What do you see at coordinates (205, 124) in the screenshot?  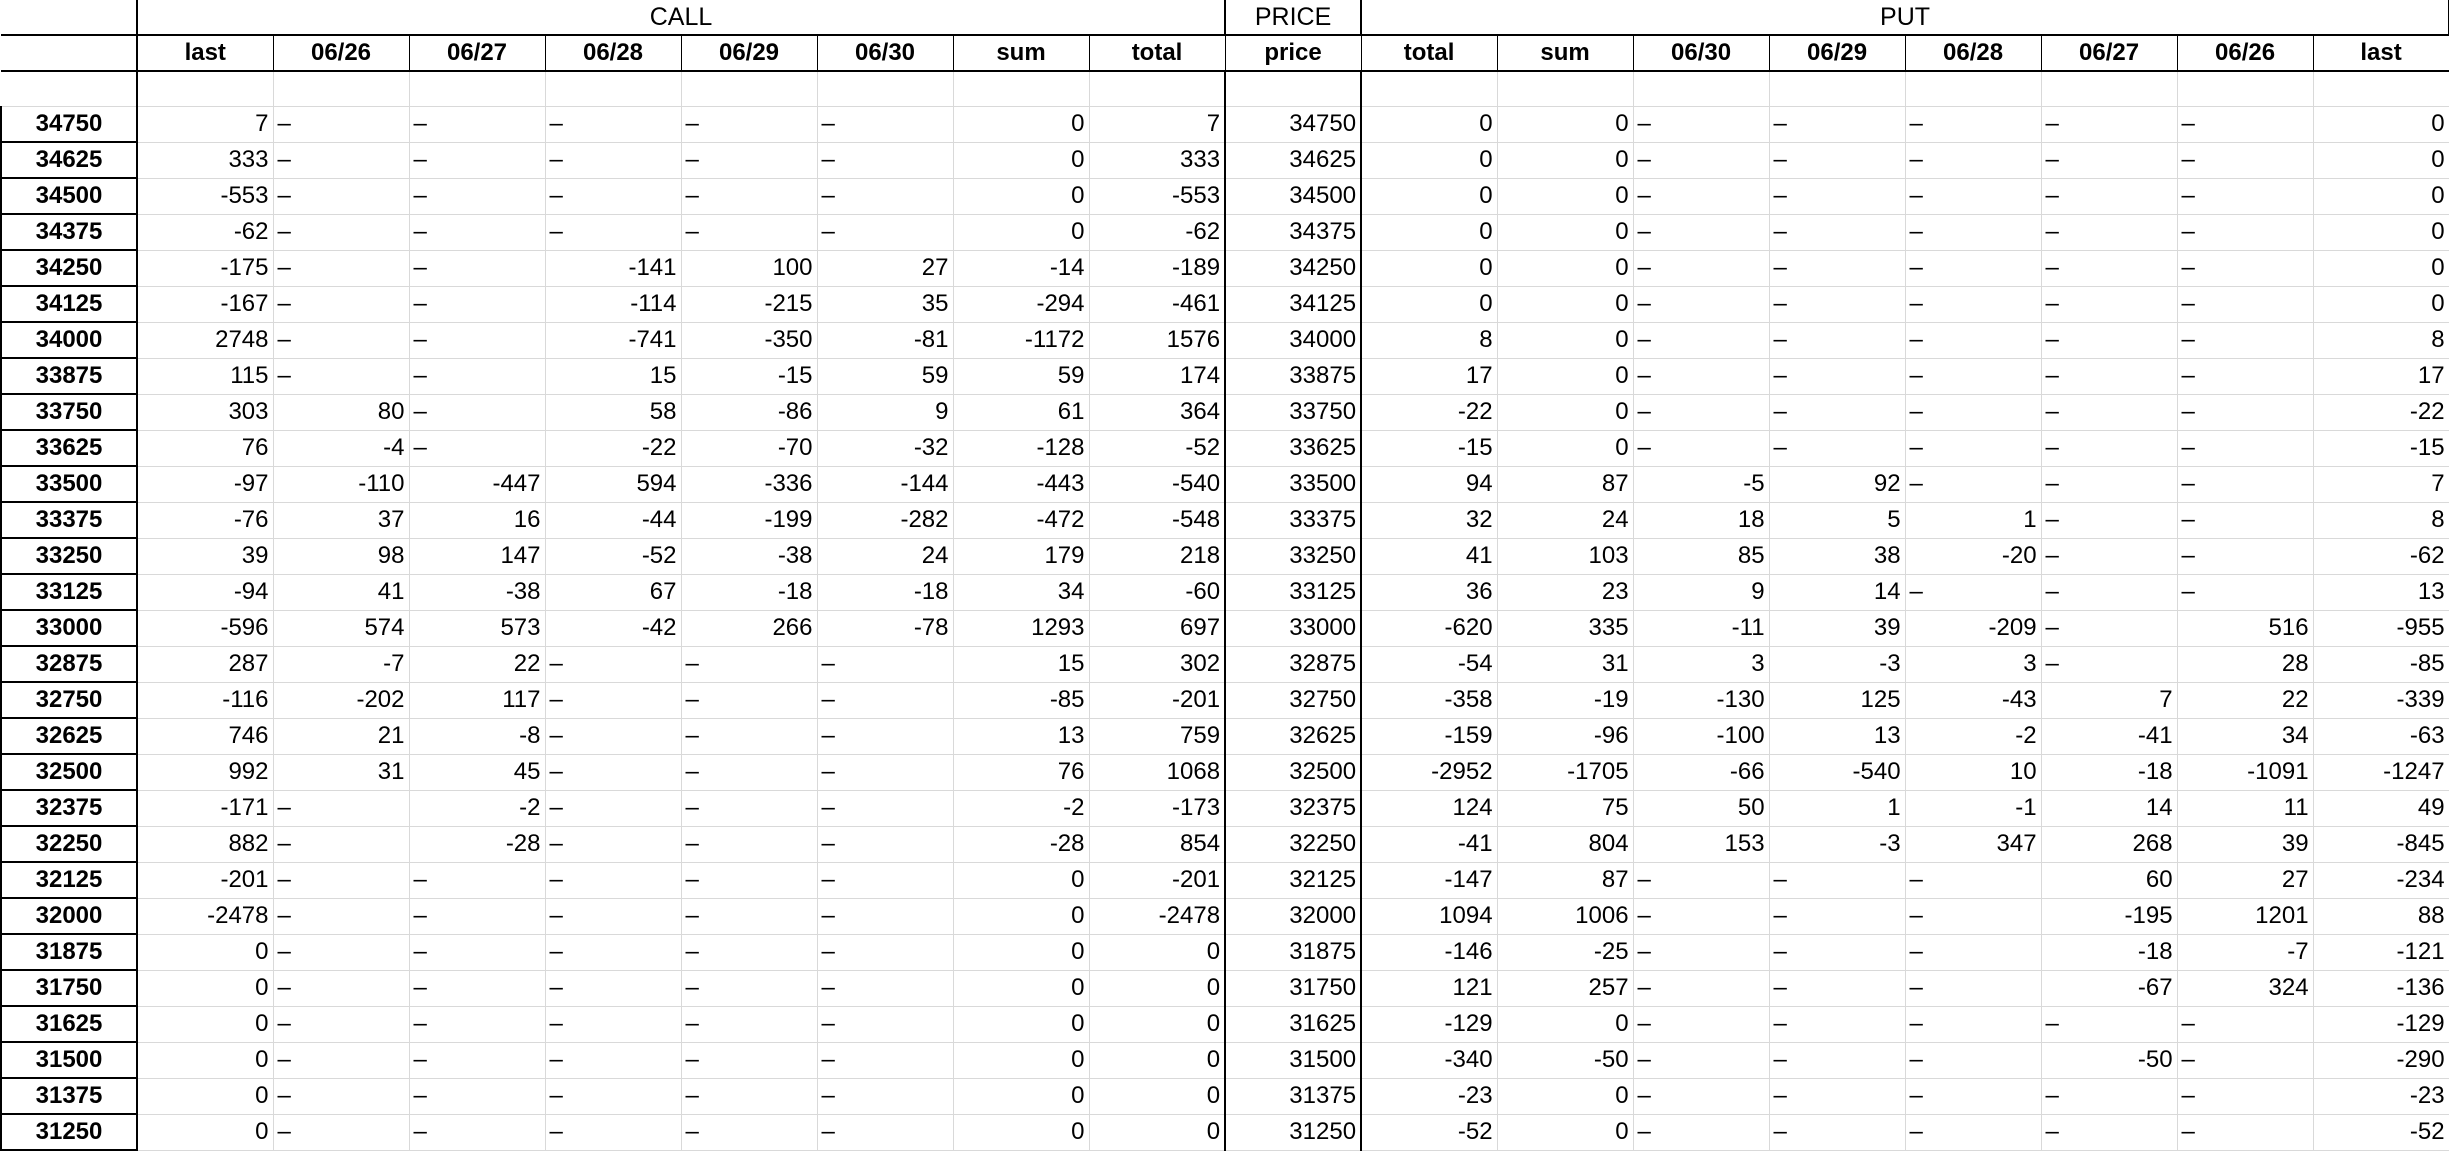 I see `data-cell: 7` at bounding box center [205, 124].